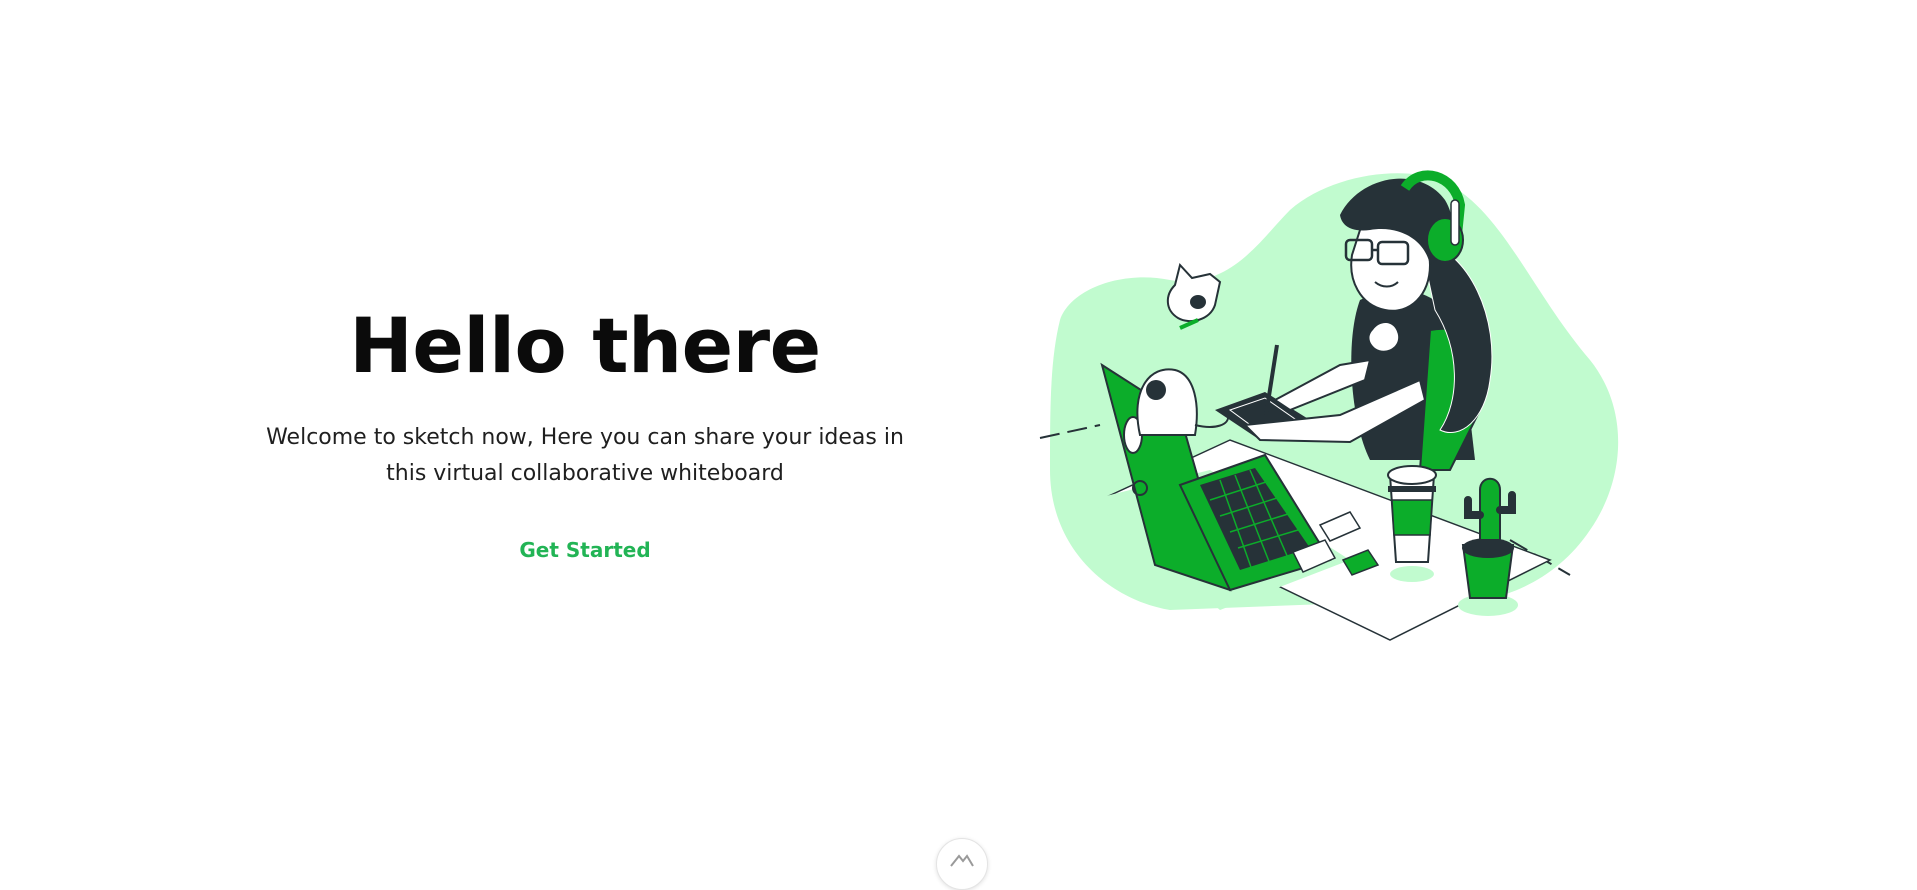  I want to click on get-started-button: Get Started, so click(584, 550).